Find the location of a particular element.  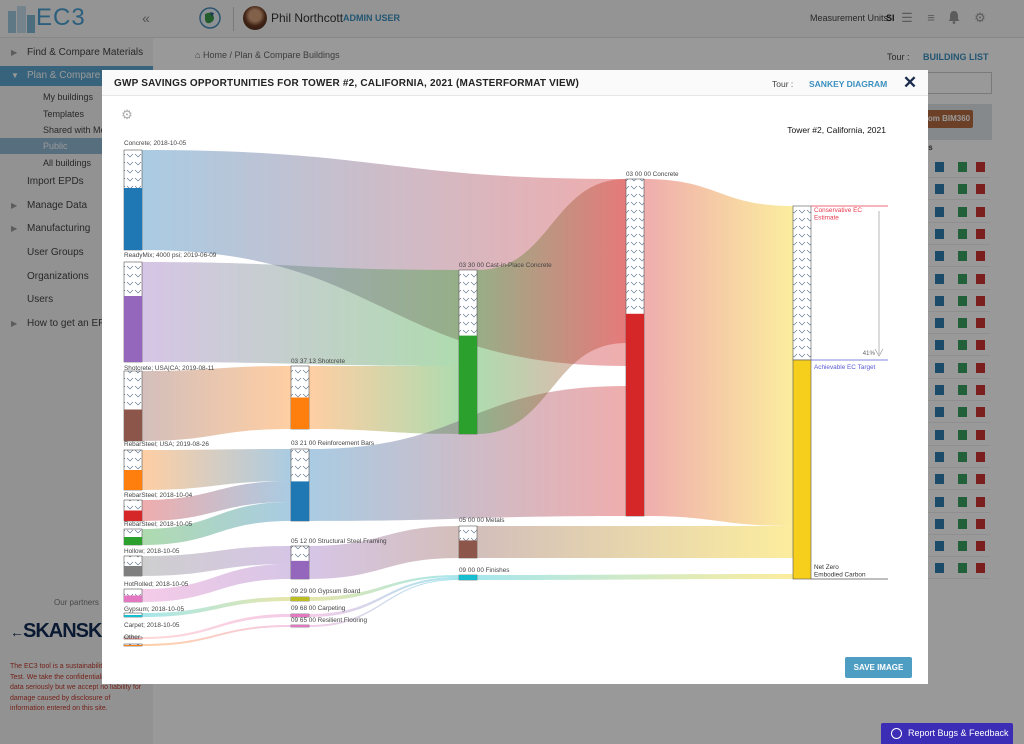

sankey-node-label: Gypsum; 2018-10-05 is located at coordinates (154, 609).